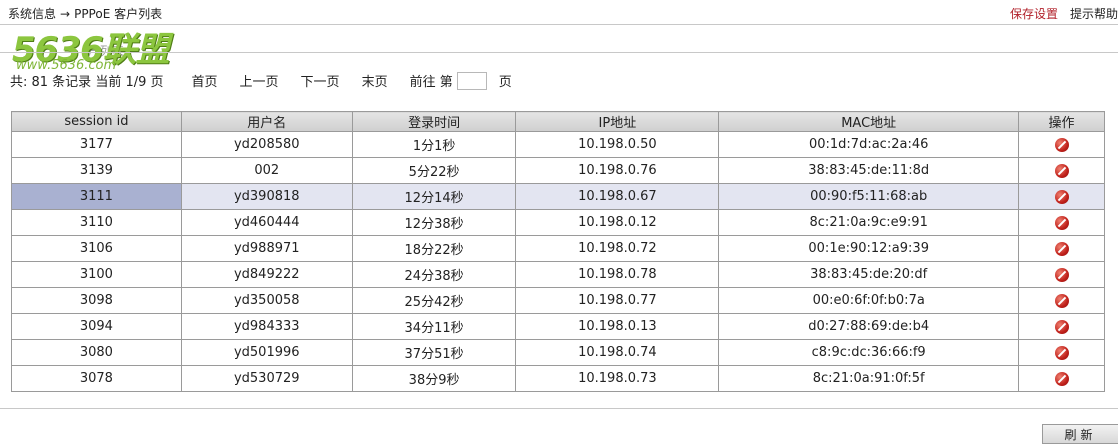 The image size is (1118, 445). Describe the element at coordinates (266, 300) in the screenshot. I see `username-cell: yd350058` at that location.